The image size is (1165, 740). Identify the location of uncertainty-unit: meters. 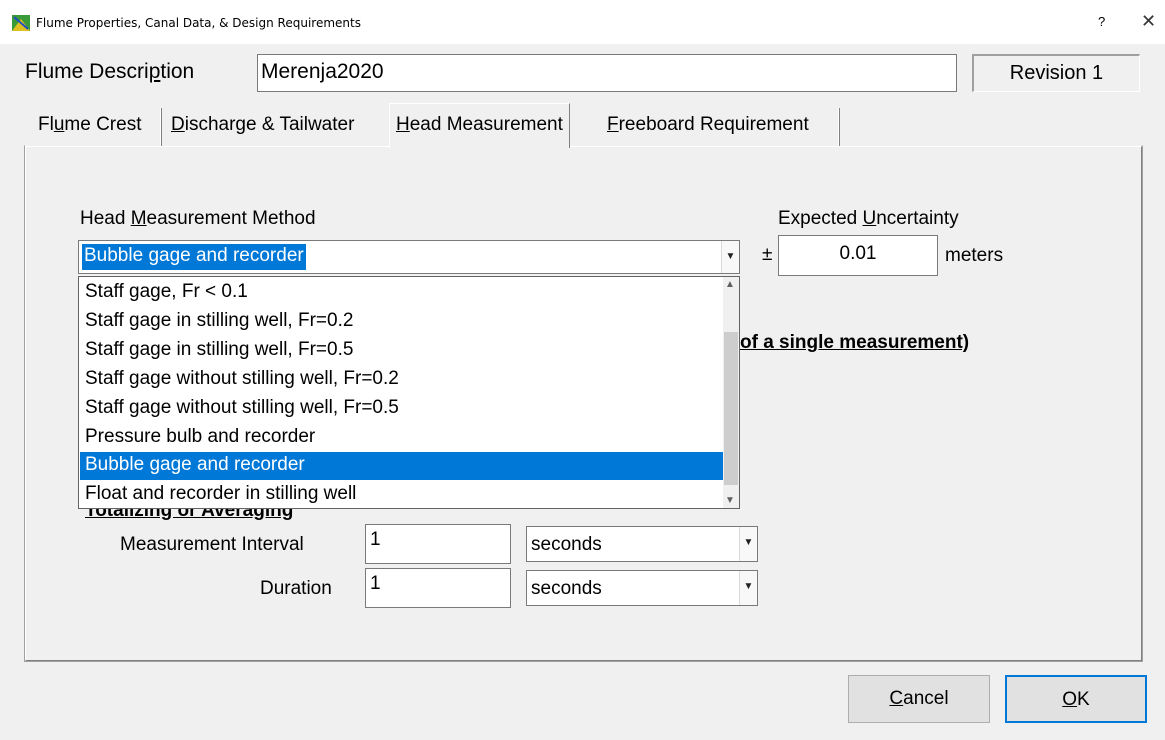
(974, 255).